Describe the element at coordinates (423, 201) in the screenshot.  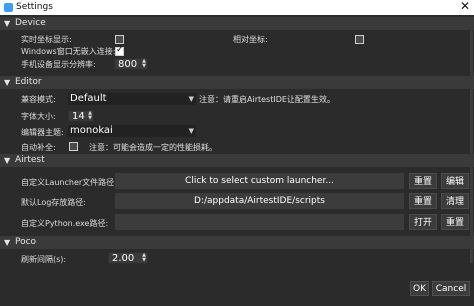
I see `log-reset-button: 重置` at that location.